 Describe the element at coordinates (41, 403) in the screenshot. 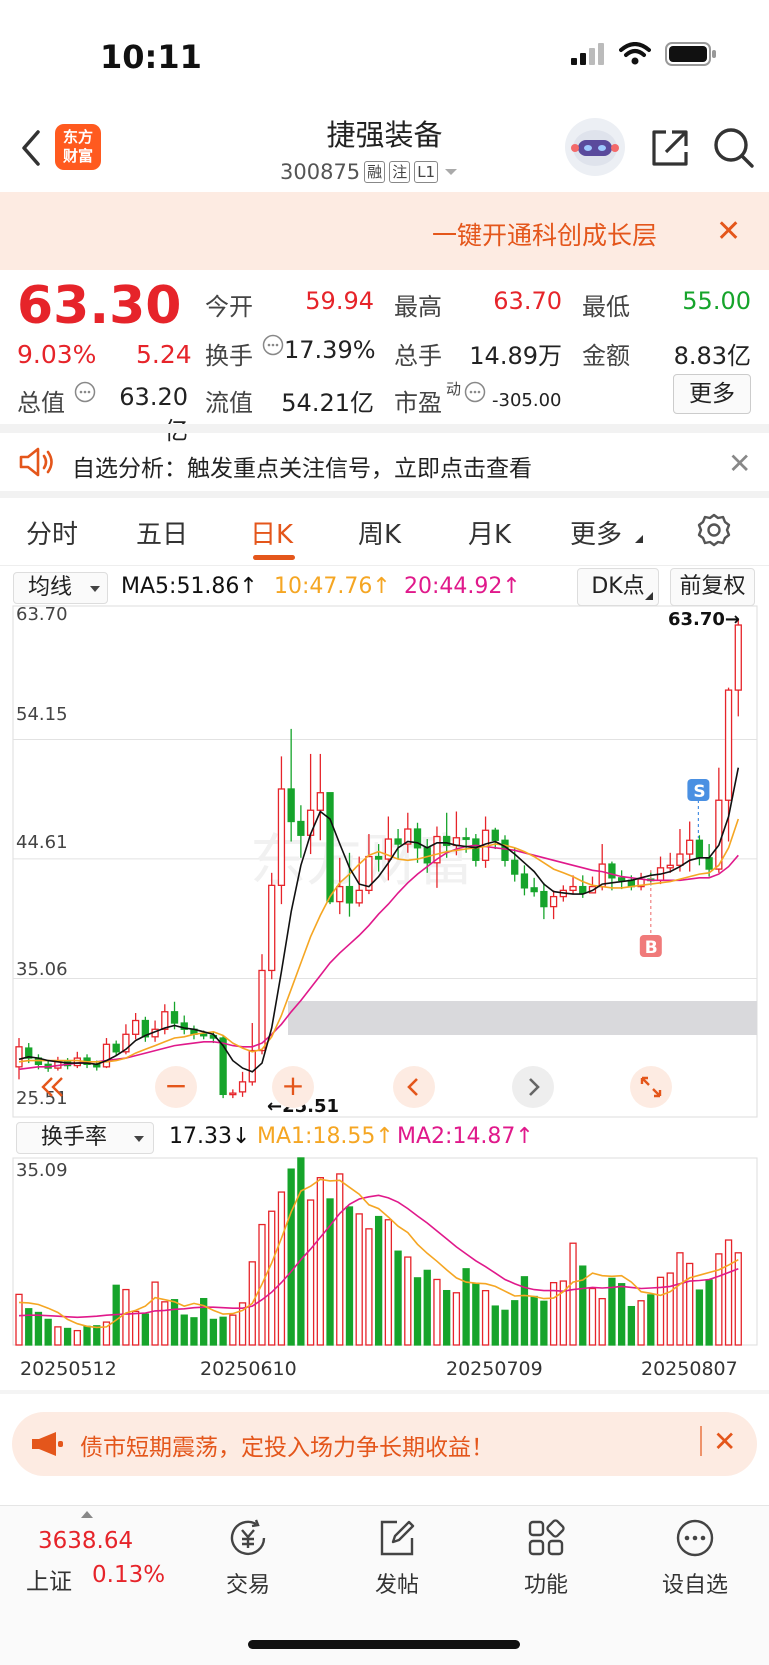

I see `mktcap-label: 总值` at that location.